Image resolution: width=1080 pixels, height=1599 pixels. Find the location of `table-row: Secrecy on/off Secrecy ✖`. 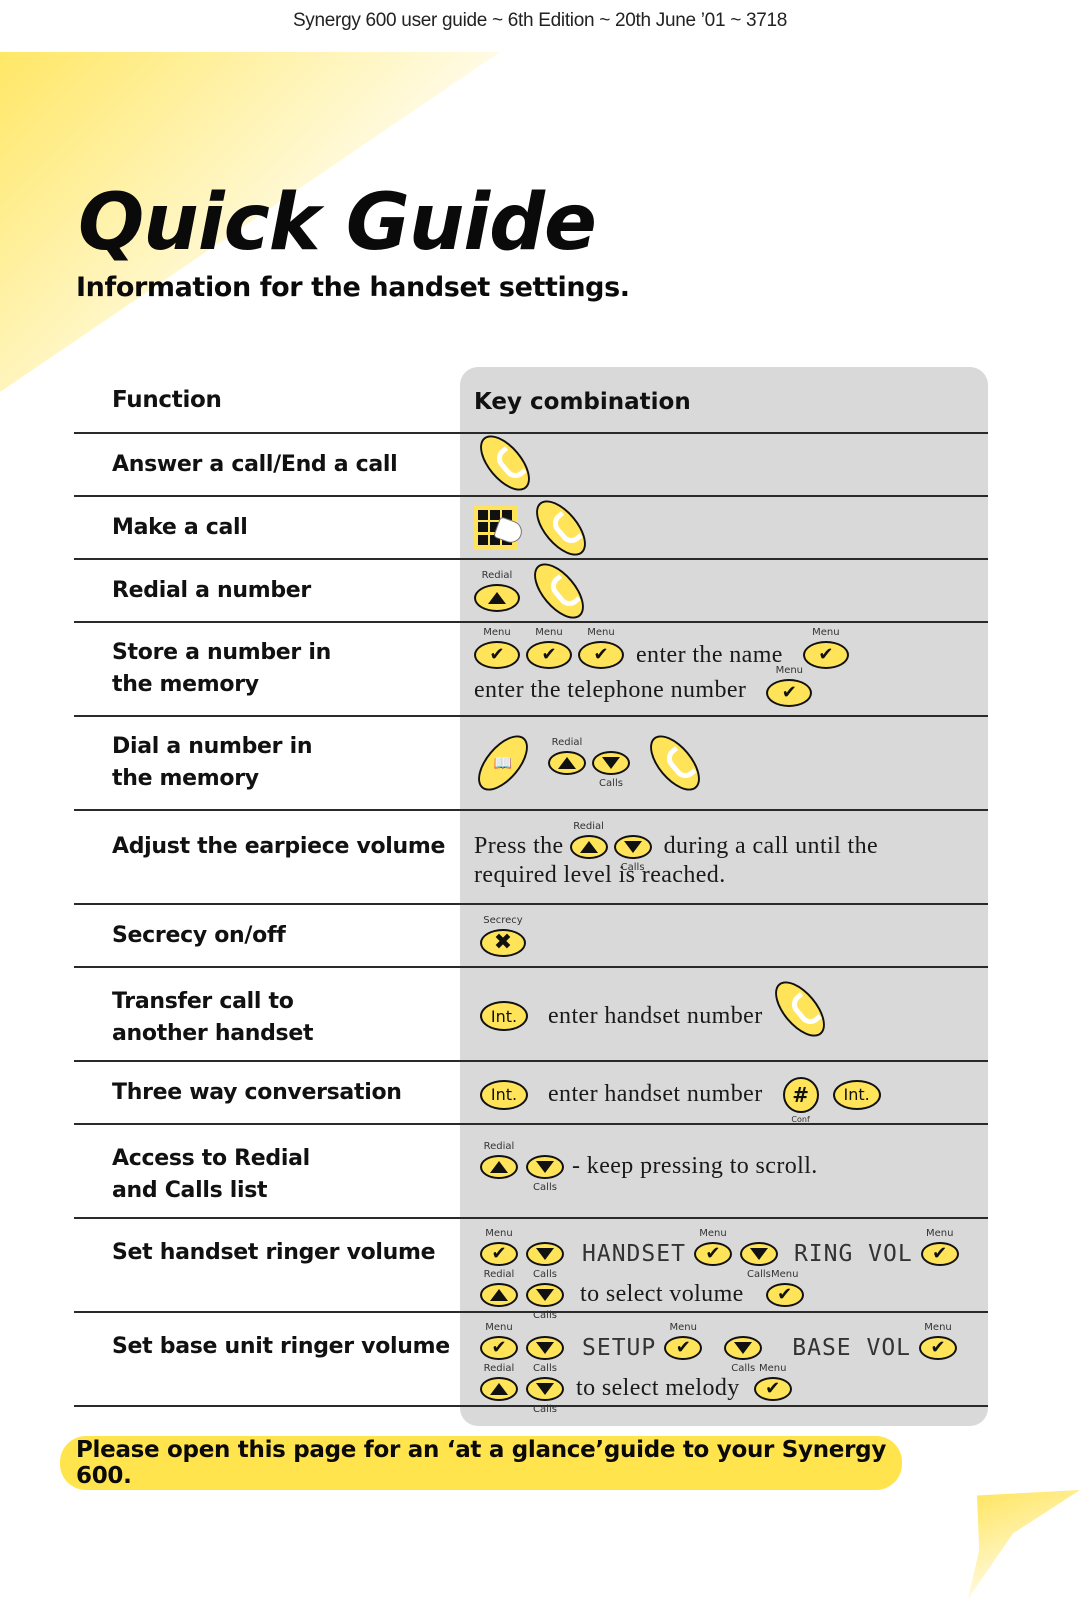

table-row: Secrecy on/off Secrecy ✖ is located at coordinates (531, 936).